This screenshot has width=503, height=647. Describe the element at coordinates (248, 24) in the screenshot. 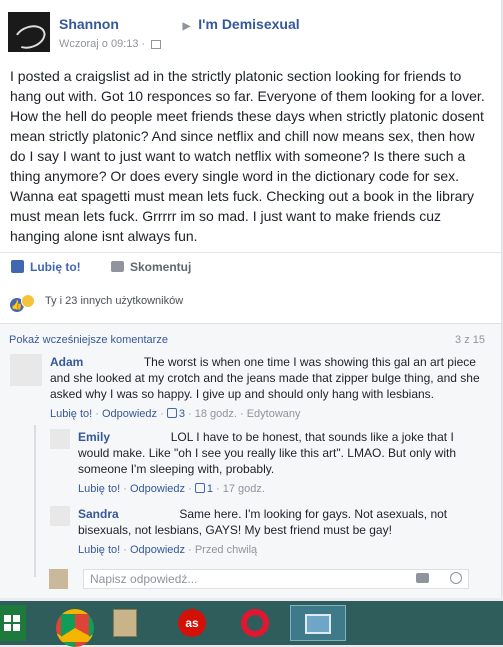

I see `group-name: I'm Demisexual` at that location.